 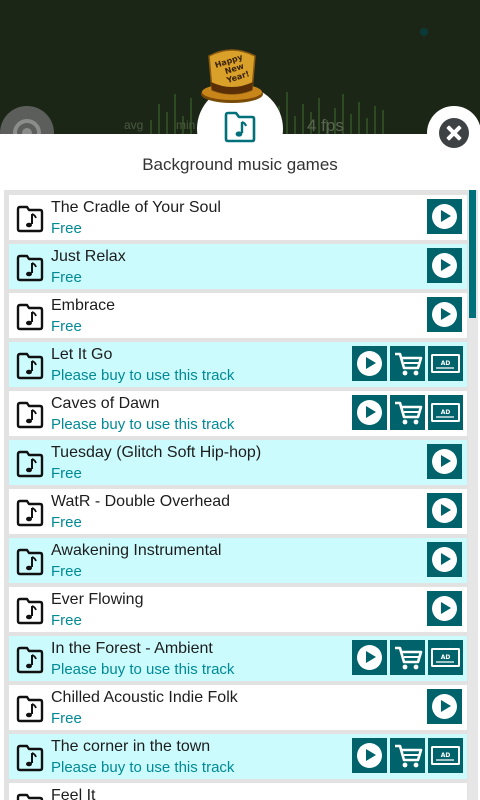 What do you see at coordinates (156, 452) in the screenshot?
I see `track-name: Tuesday (Glitch Soft Hip-hop)` at bounding box center [156, 452].